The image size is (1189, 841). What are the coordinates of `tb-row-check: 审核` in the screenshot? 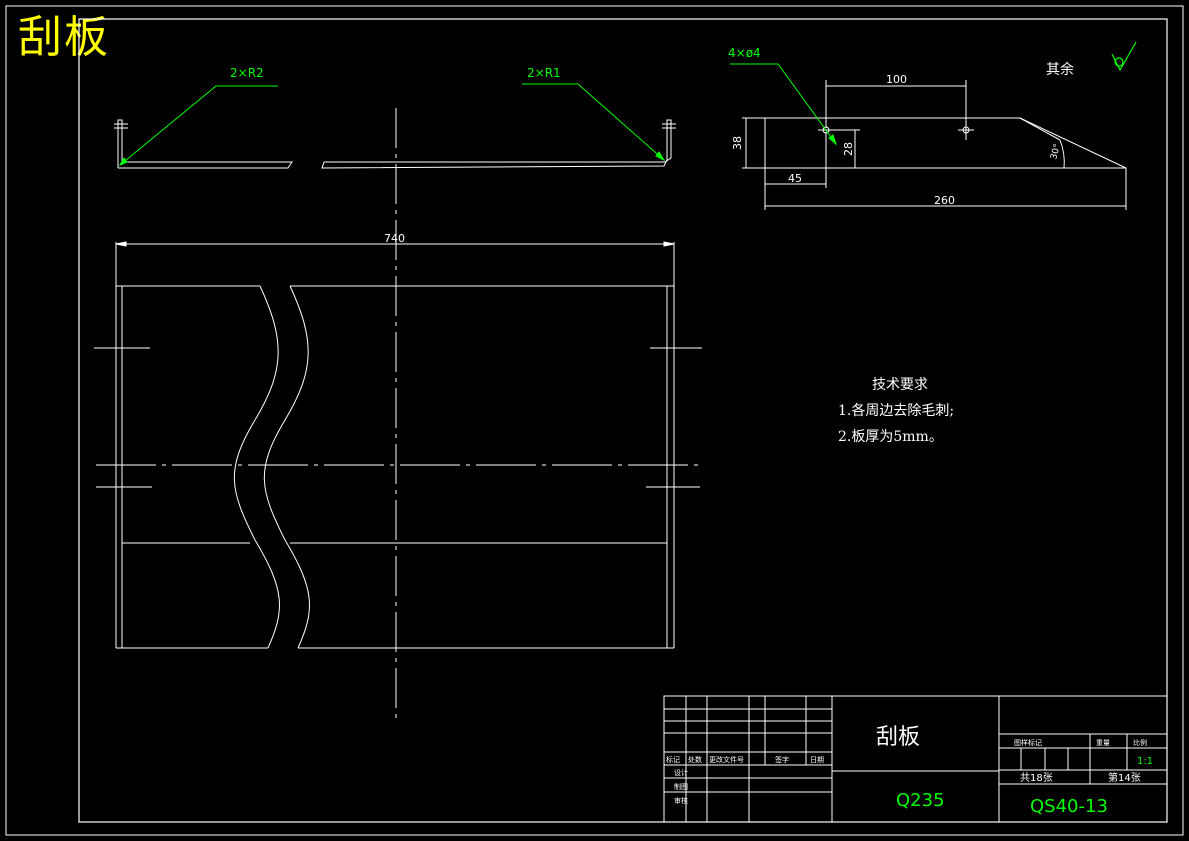 It's located at (681, 800).